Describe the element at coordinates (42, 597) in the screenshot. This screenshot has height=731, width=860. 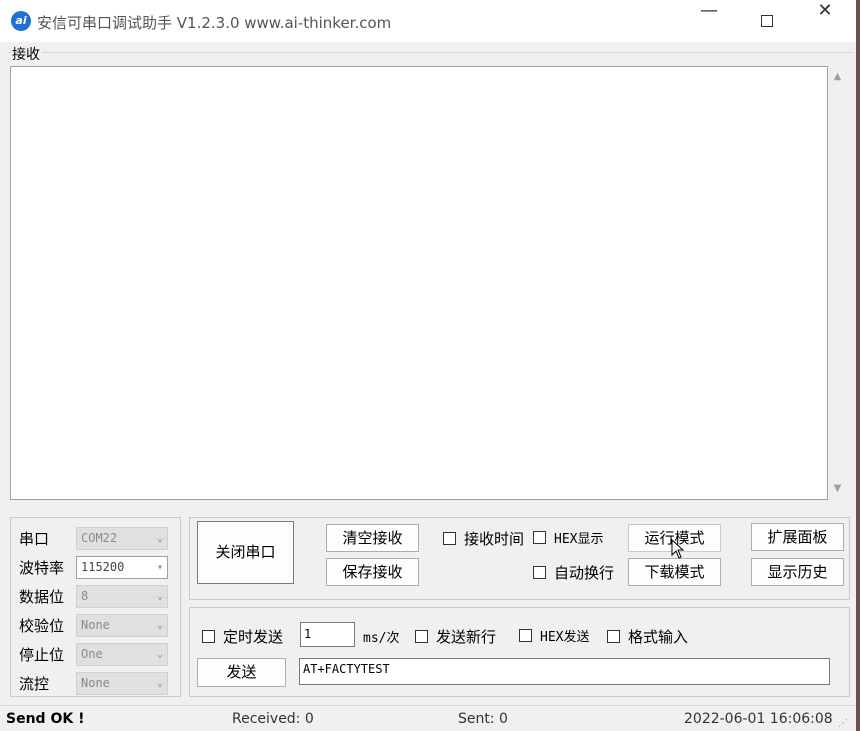
I see `databits-label: 数据位` at that location.